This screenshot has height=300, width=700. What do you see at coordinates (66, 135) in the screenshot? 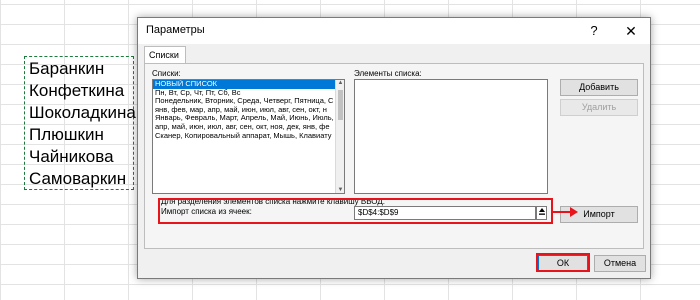
I see `cell-name: Плюшкин` at bounding box center [66, 135].